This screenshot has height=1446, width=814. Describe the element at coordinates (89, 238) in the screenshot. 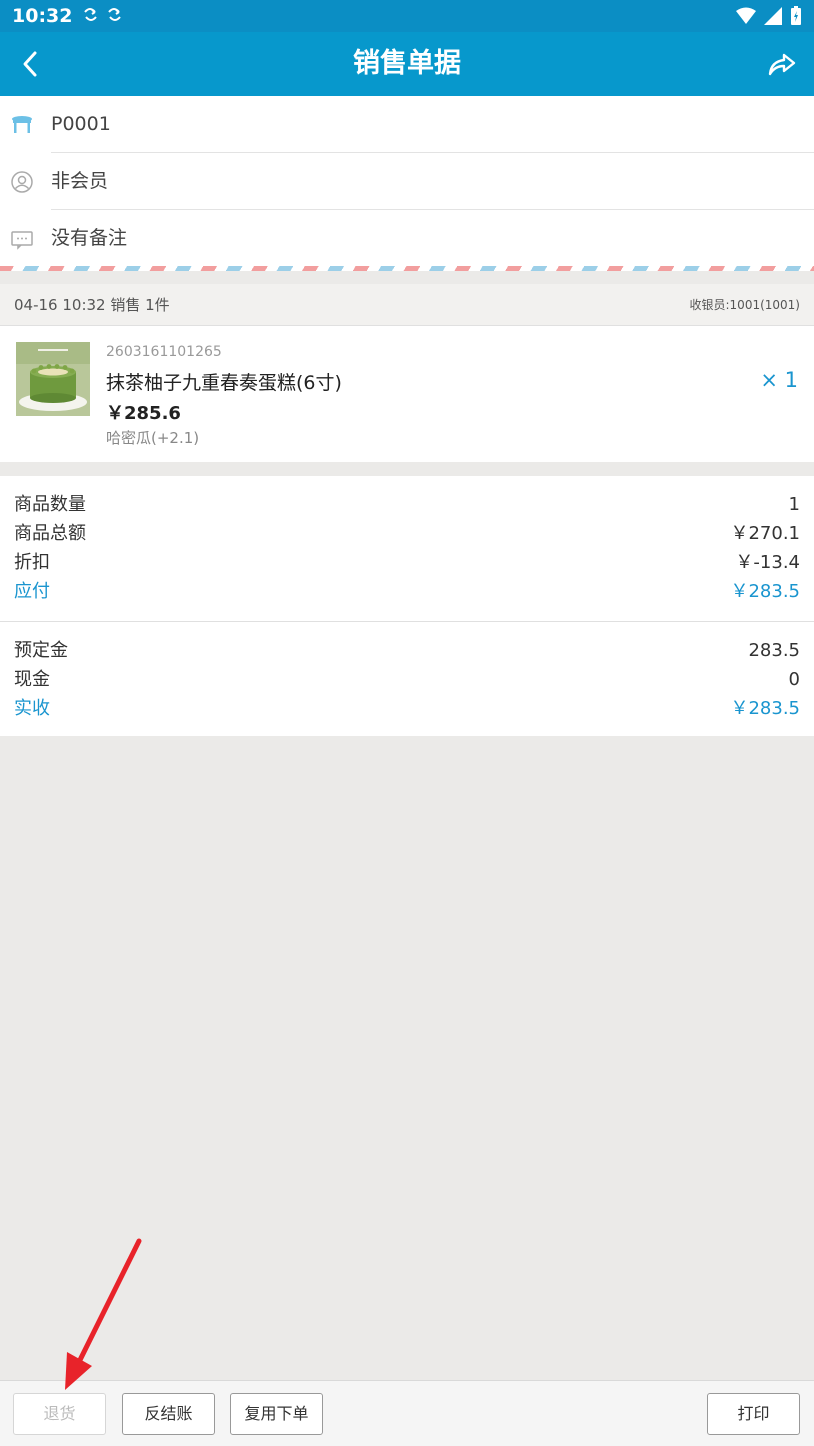

I see `order-note: 没有备注` at that location.